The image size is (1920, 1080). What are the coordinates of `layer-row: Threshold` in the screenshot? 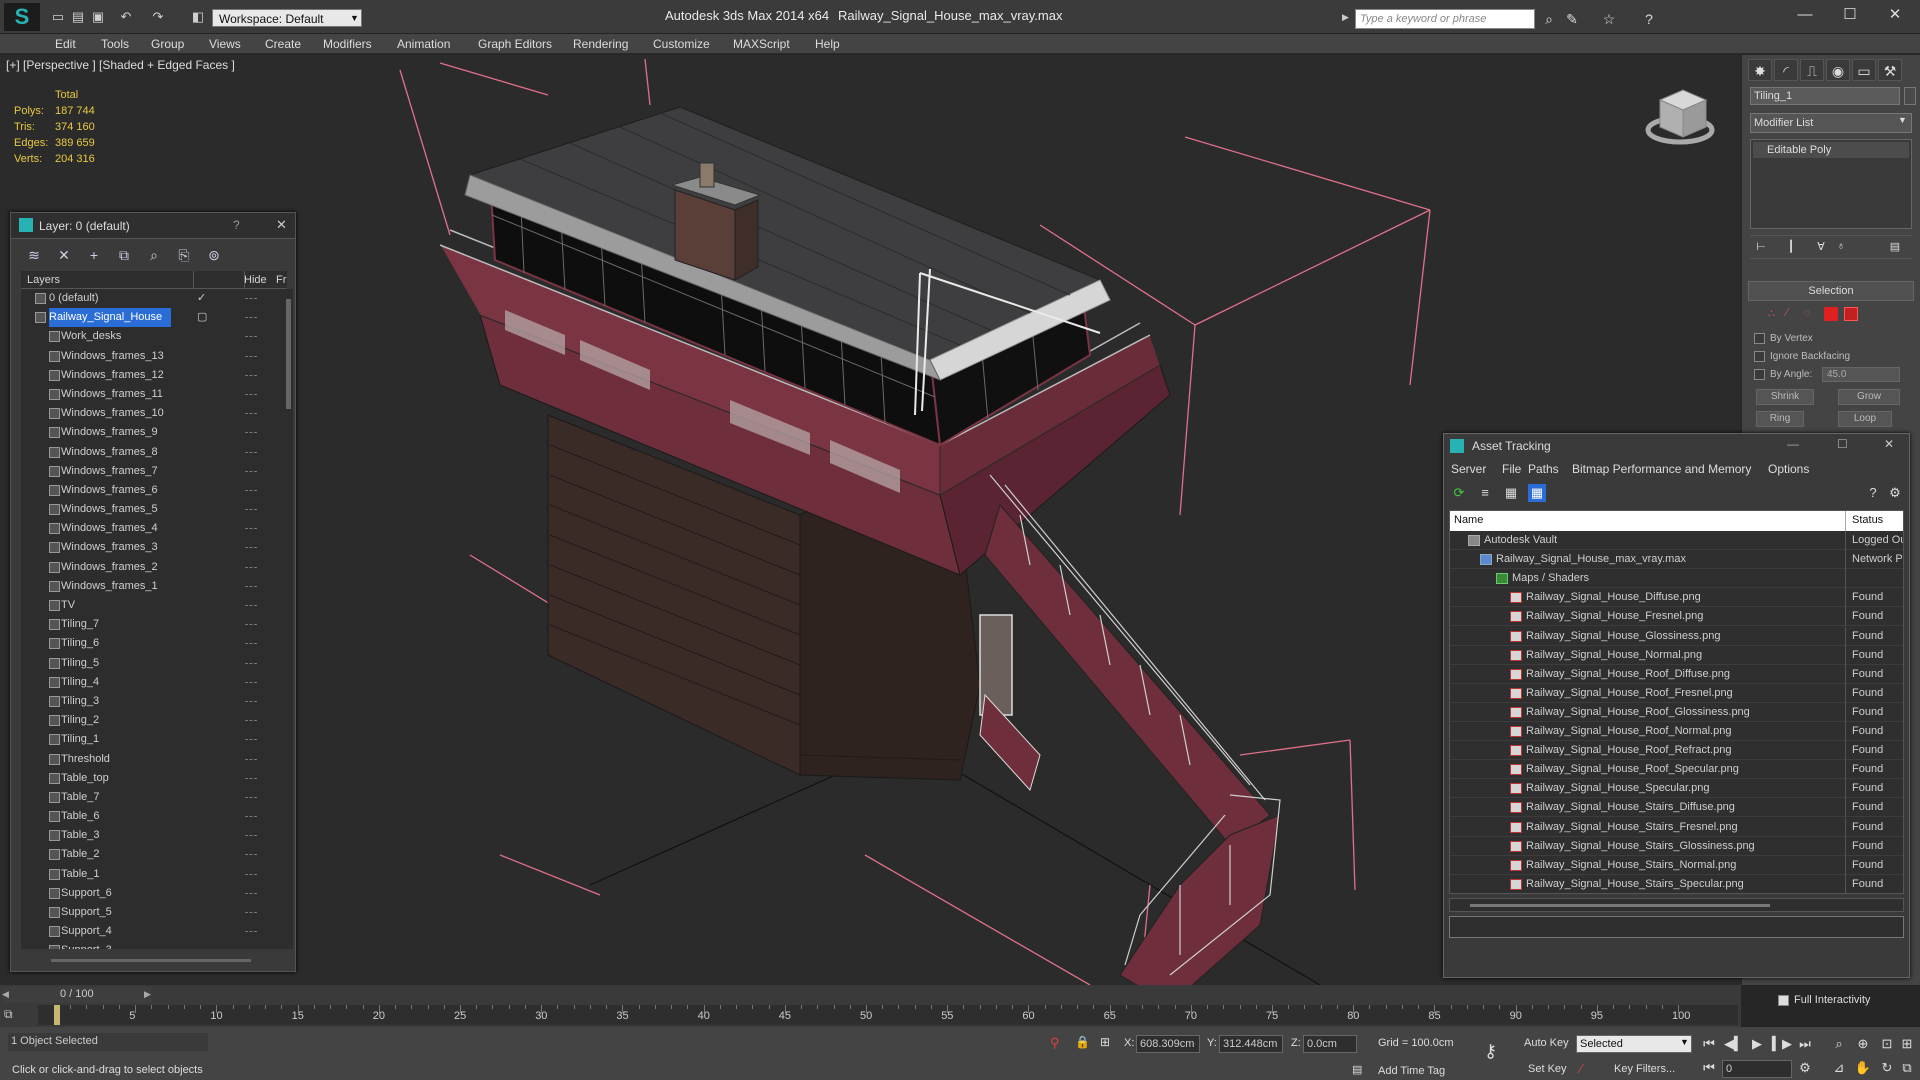 It's located at (154, 759).